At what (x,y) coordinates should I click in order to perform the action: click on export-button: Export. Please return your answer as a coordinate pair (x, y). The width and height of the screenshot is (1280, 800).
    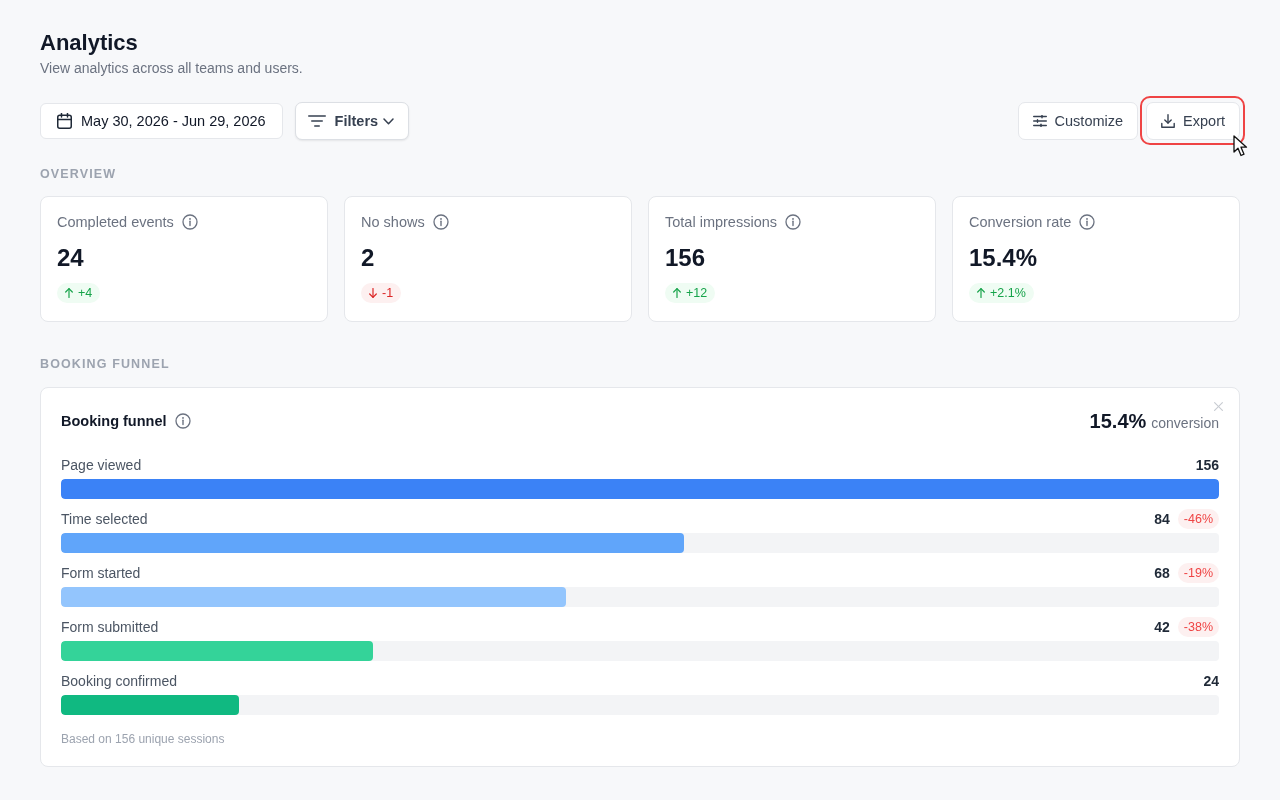
    Looking at the image, I should click on (1193, 121).